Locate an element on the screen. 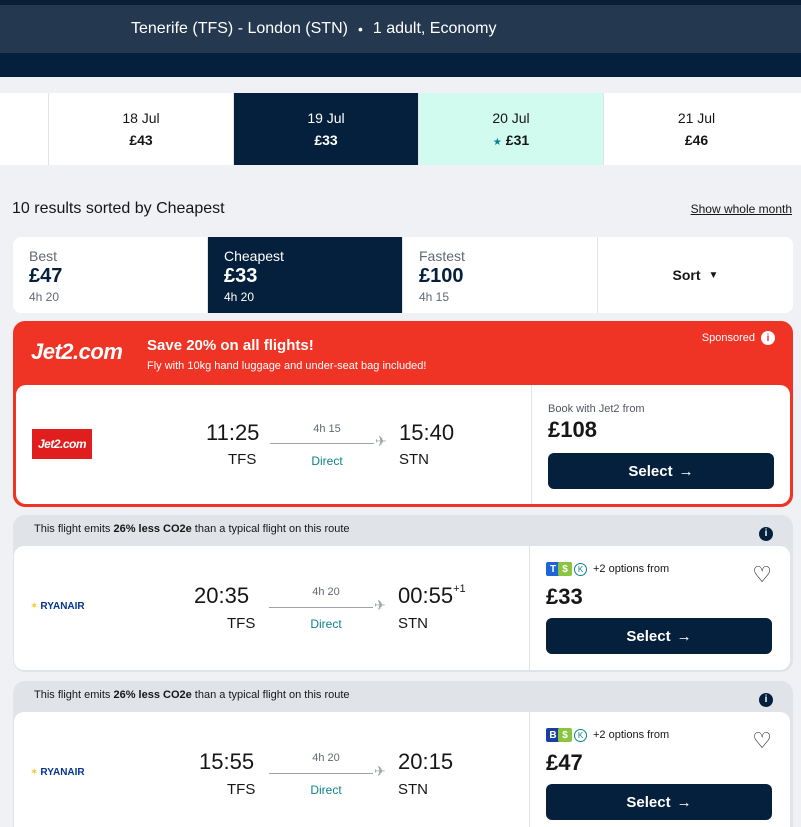  agent-logo-icon: $ is located at coordinates (565, 569).